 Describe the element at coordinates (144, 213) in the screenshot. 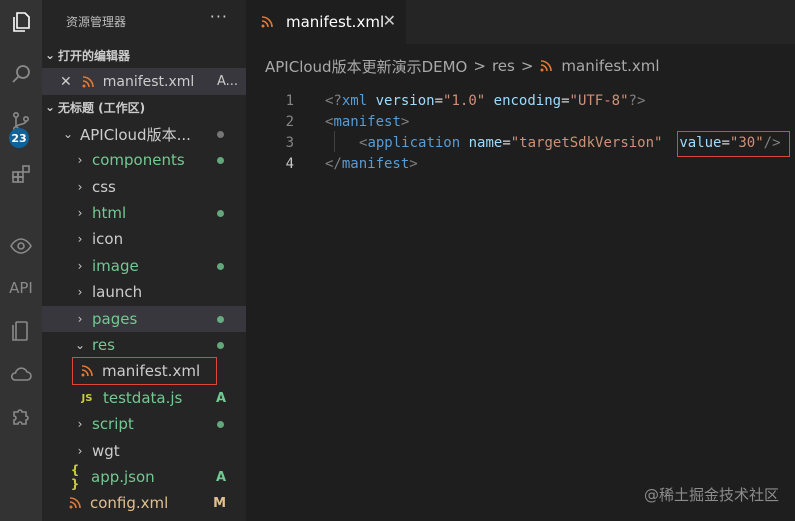

I see `tree-item-html: › html` at that location.